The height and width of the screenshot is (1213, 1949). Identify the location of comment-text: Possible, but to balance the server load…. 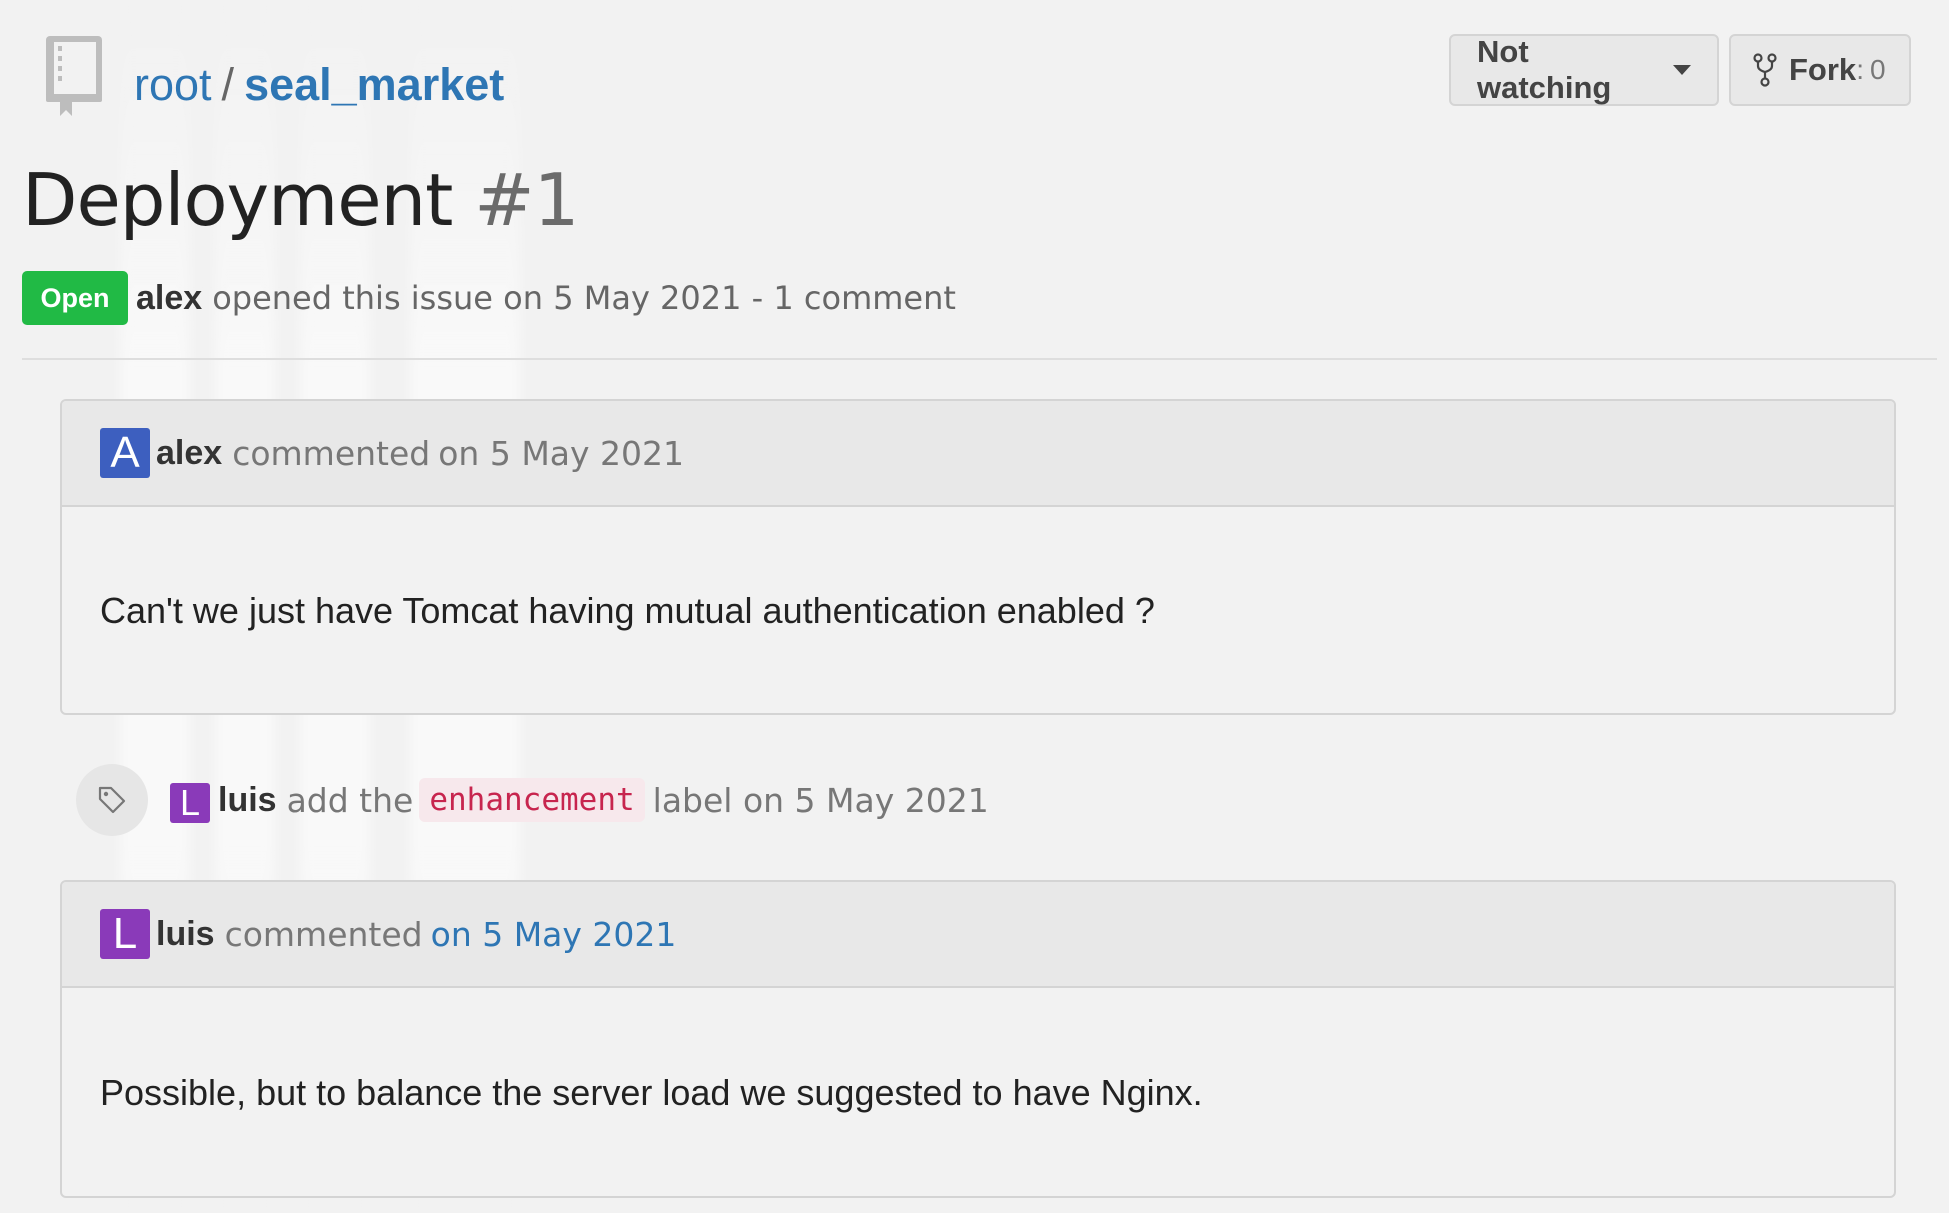
(651, 1092).